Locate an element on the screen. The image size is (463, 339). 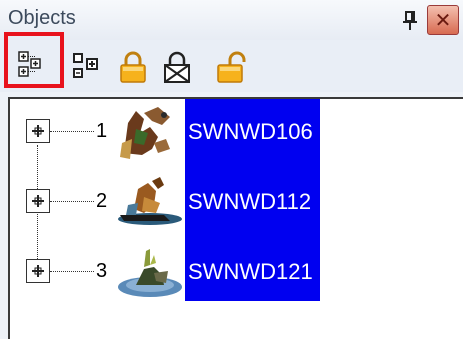
item-number: 1 is located at coordinates (102, 131).